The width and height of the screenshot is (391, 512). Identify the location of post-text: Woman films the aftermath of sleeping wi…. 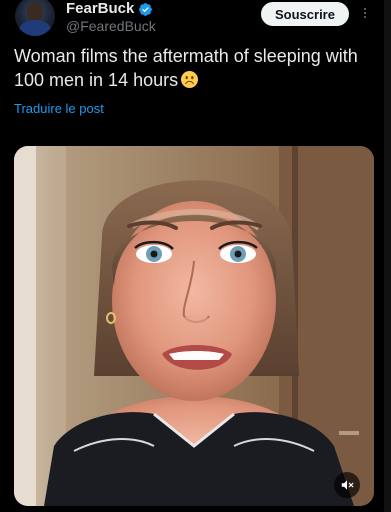
(194, 68).